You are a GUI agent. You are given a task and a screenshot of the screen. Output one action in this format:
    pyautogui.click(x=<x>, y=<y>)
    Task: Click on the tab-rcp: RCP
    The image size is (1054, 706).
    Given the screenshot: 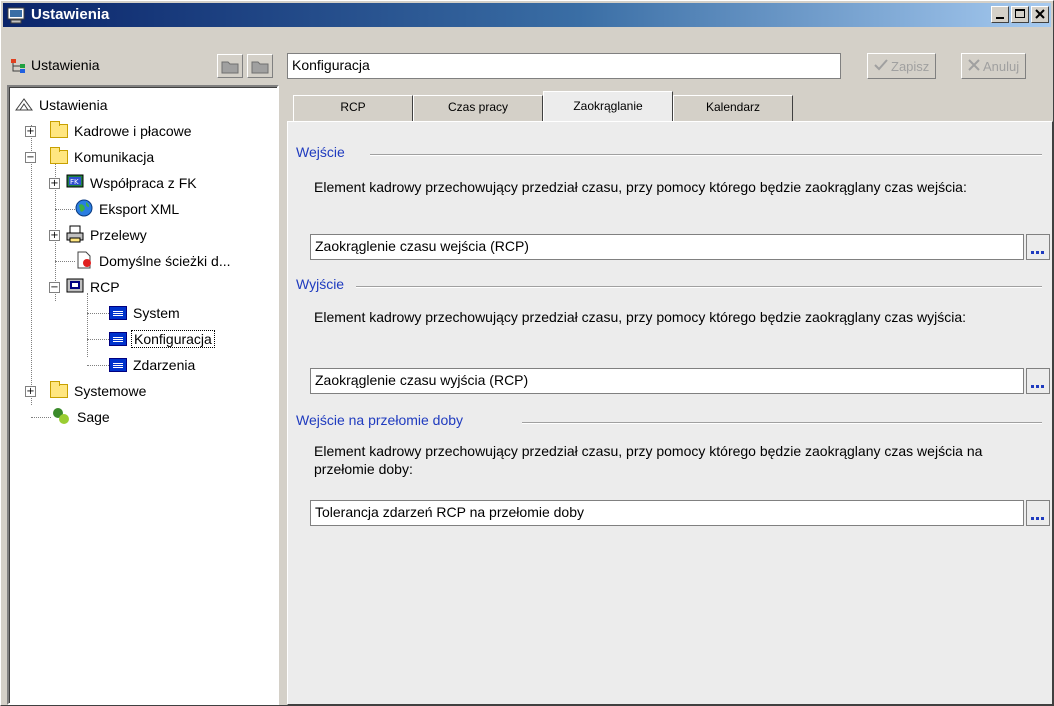 What is the action you would take?
    pyautogui.click(x=353, y=108)
    